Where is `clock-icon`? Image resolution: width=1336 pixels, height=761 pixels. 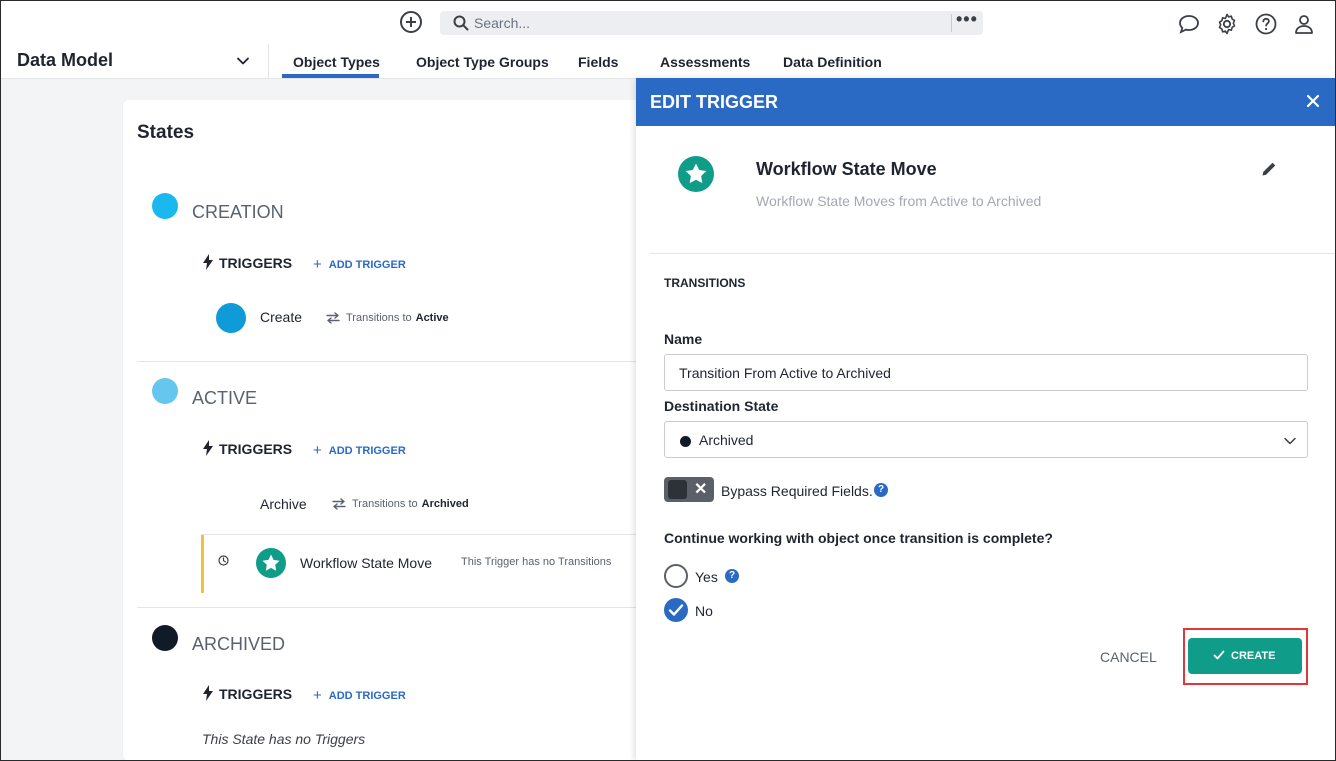 clock-icon is located at coordinates (223, 560).